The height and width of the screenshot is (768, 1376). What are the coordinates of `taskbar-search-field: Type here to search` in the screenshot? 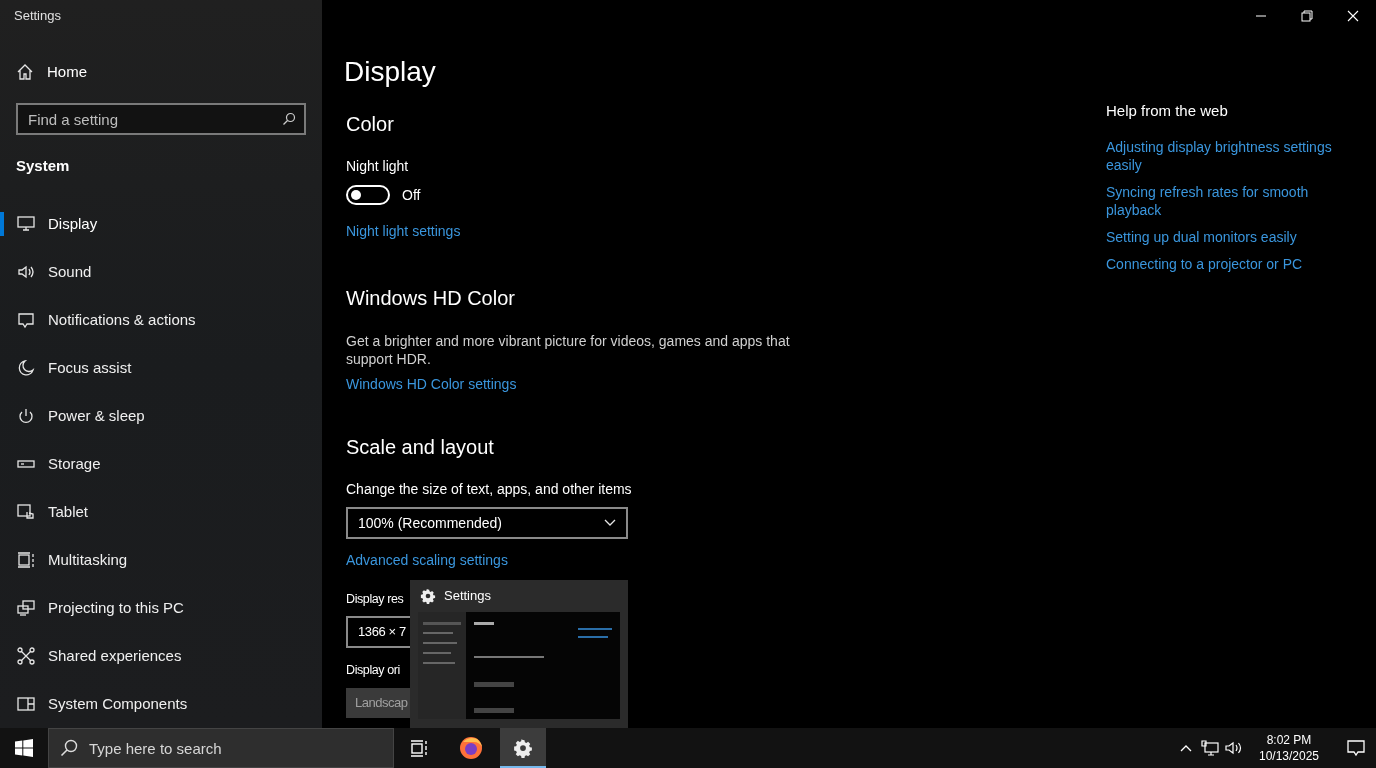 It's located at (221, 748).